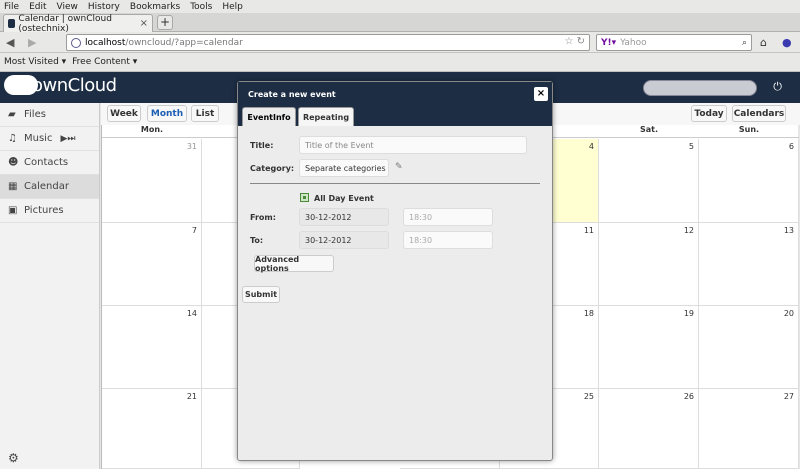  What do you see at coordinates (13, 186) in the screenshot?
I see `calendar-icon: ▦` at bounding box center [13, 186].